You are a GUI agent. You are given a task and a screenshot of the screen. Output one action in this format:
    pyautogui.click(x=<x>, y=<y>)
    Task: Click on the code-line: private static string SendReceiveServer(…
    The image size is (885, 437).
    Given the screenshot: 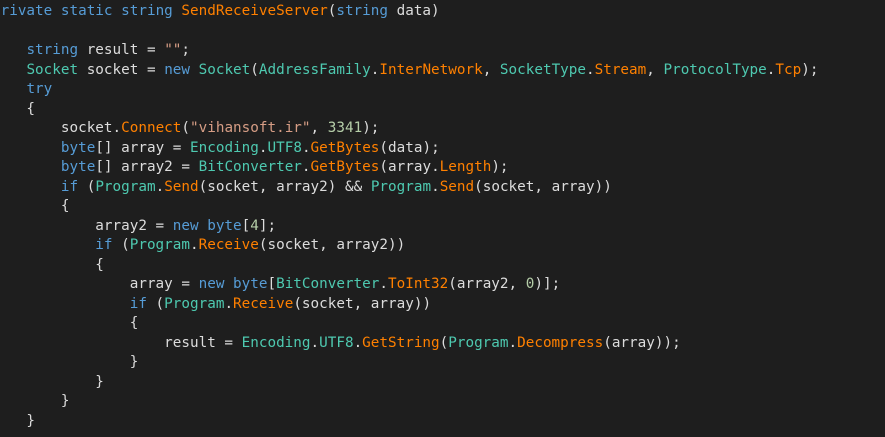 What is the action you would take?
    pyautogui.click(x=409, y=12)
    